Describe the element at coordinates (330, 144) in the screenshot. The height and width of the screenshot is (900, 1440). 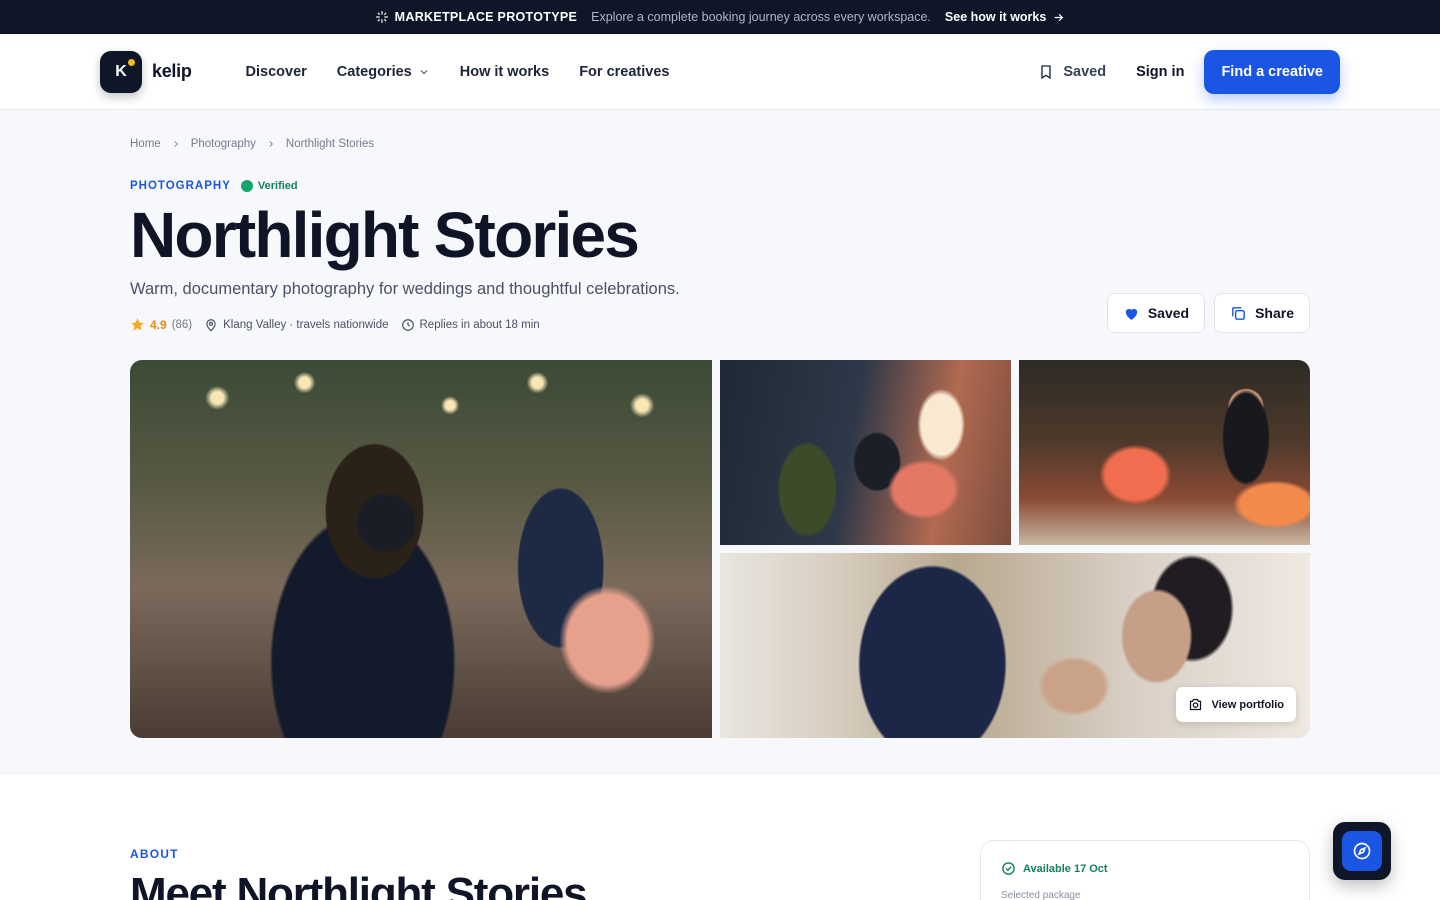
I see `breadcrumb-current: Northlight Stories` at that location.